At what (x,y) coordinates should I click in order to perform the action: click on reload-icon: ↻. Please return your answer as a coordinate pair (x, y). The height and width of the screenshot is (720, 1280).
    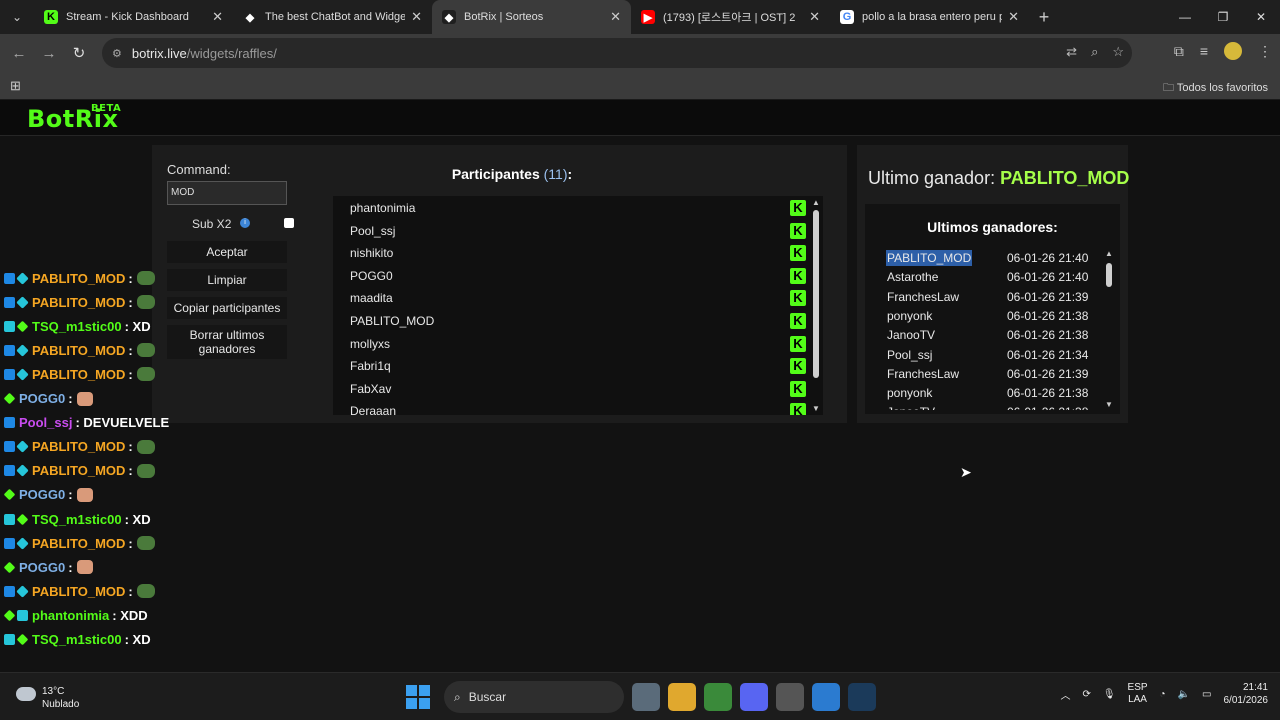
    Looking at the image, I should click on (79, 53).